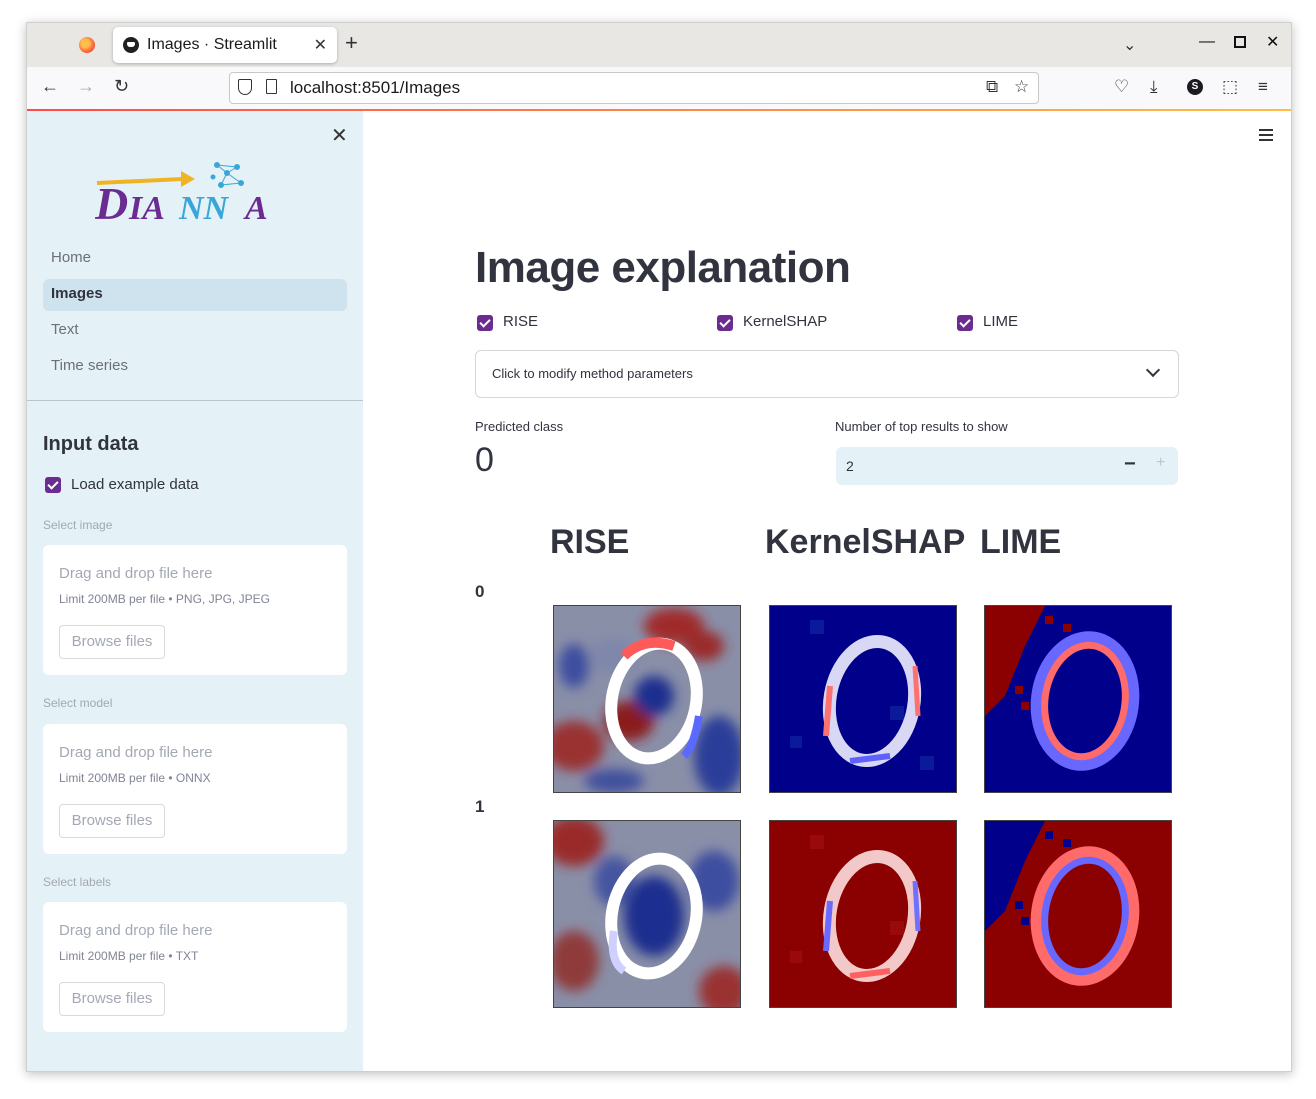 The width and height of the screenshot is (1316, 1099). Describe the element at coordinates (785, 321) in the screenshot. I see `kernelshap-checkbox-label: KernelSHAP` at that location.